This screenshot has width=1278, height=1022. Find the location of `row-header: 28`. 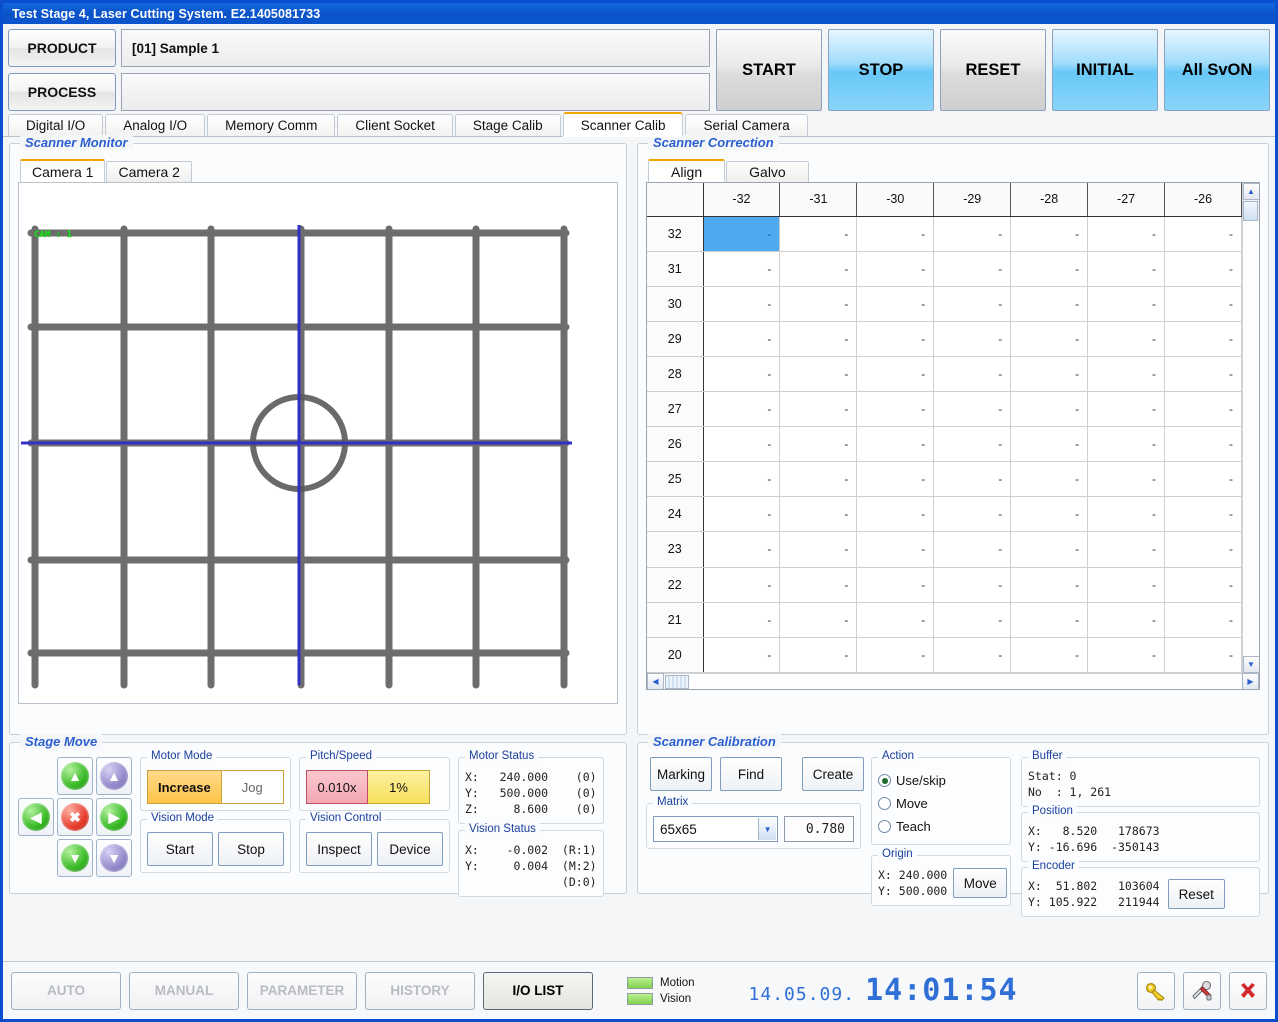

row-header: 28 is located at coordinates (675, 374).